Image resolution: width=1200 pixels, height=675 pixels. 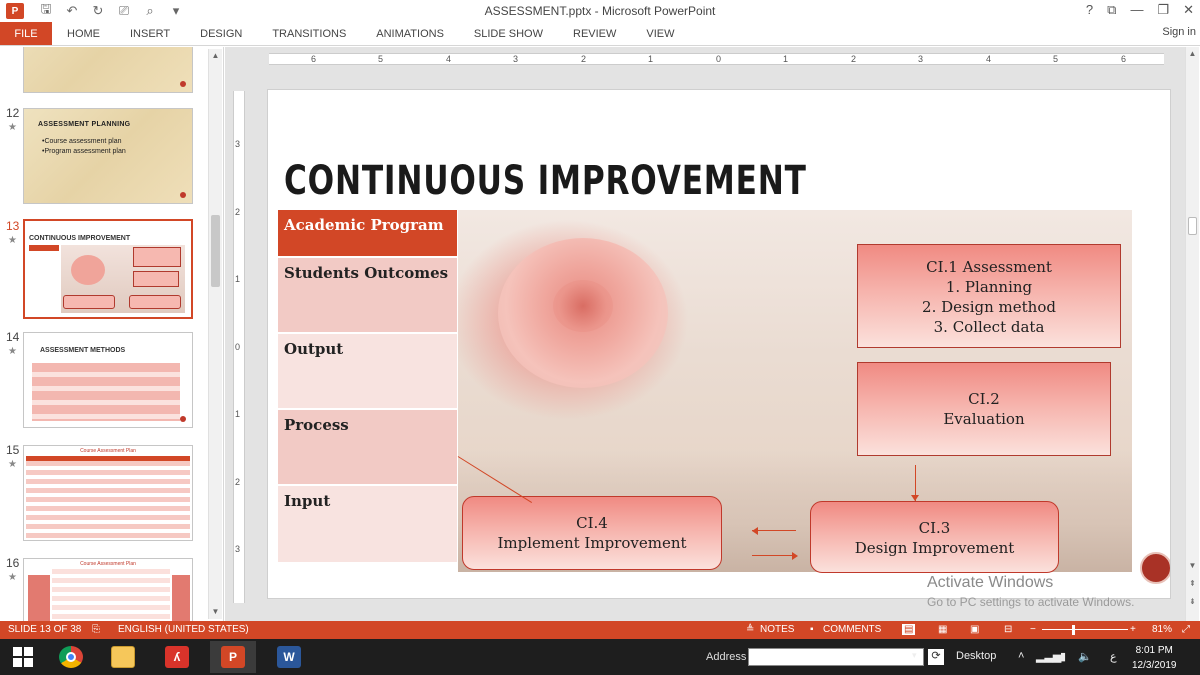 What do you see at coordinates (23, 657) in the screenshot?
I see `start-button` at bounding box center [23, 657].